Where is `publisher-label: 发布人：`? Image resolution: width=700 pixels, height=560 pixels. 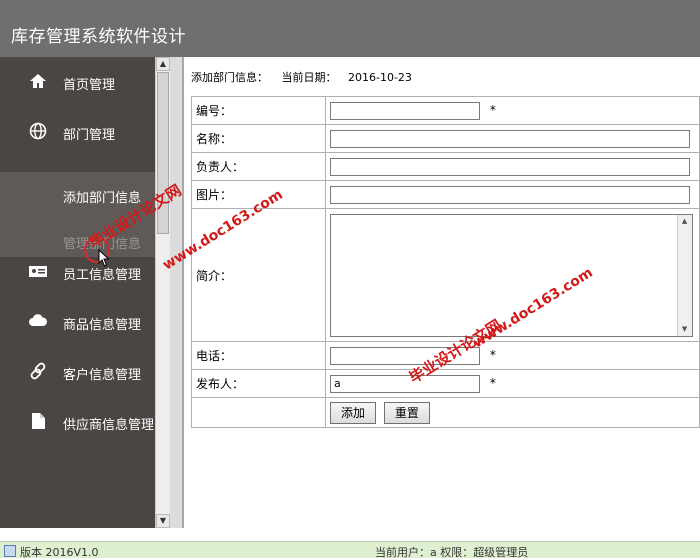 publisher-label: 发布人： is located at coordinates (258, 383).